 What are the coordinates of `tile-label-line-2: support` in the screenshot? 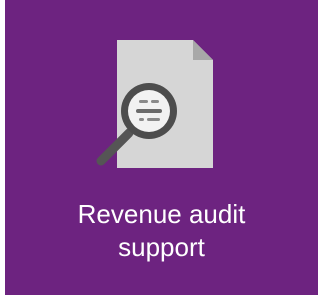 It's located at (161, 247).